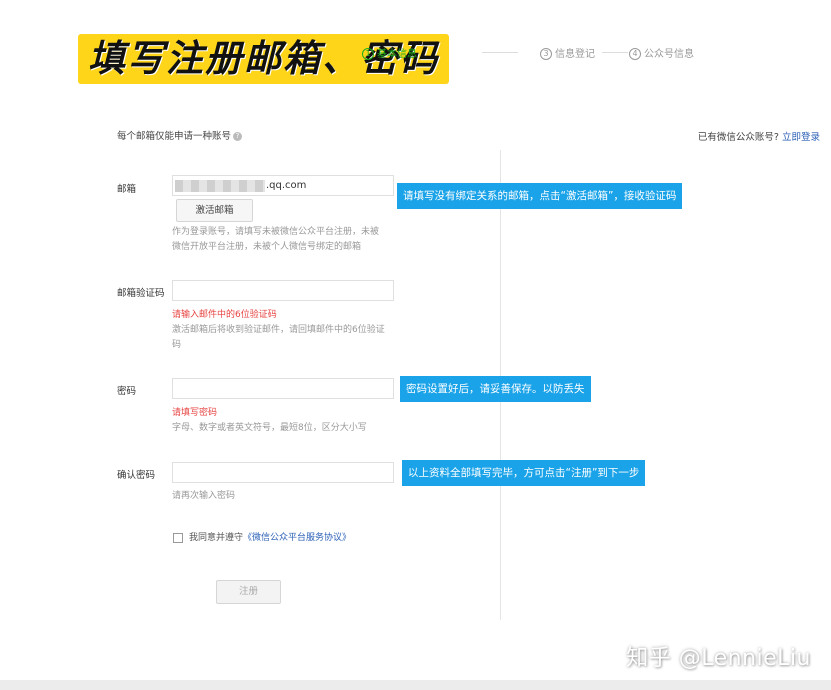  What do you see at coordinates (286, 185) in the screenshot?
I see `email-suffix: .qq.com` at bounding box center [286, 185].